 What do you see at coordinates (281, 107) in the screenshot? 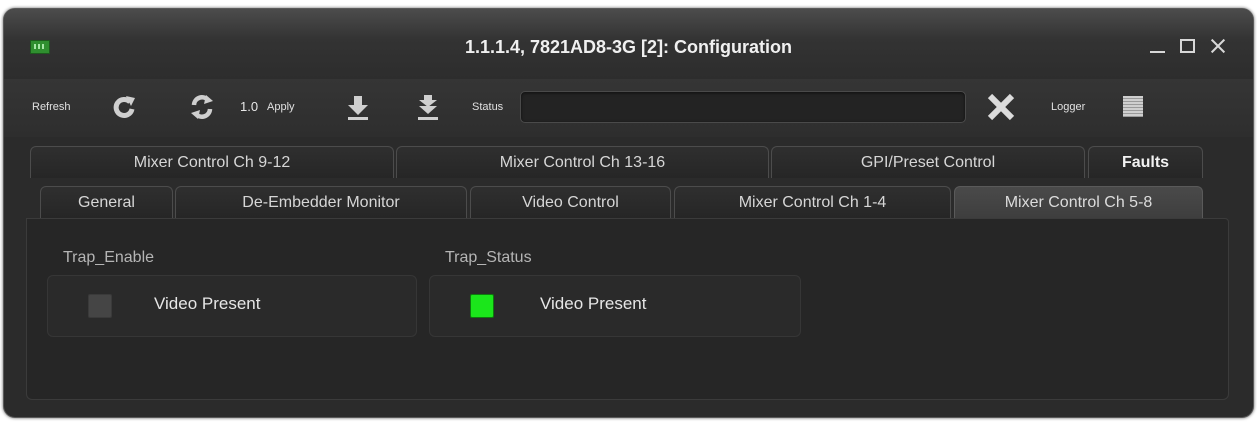
I see `apply-label: Apply` at bounding box center [281, 107].